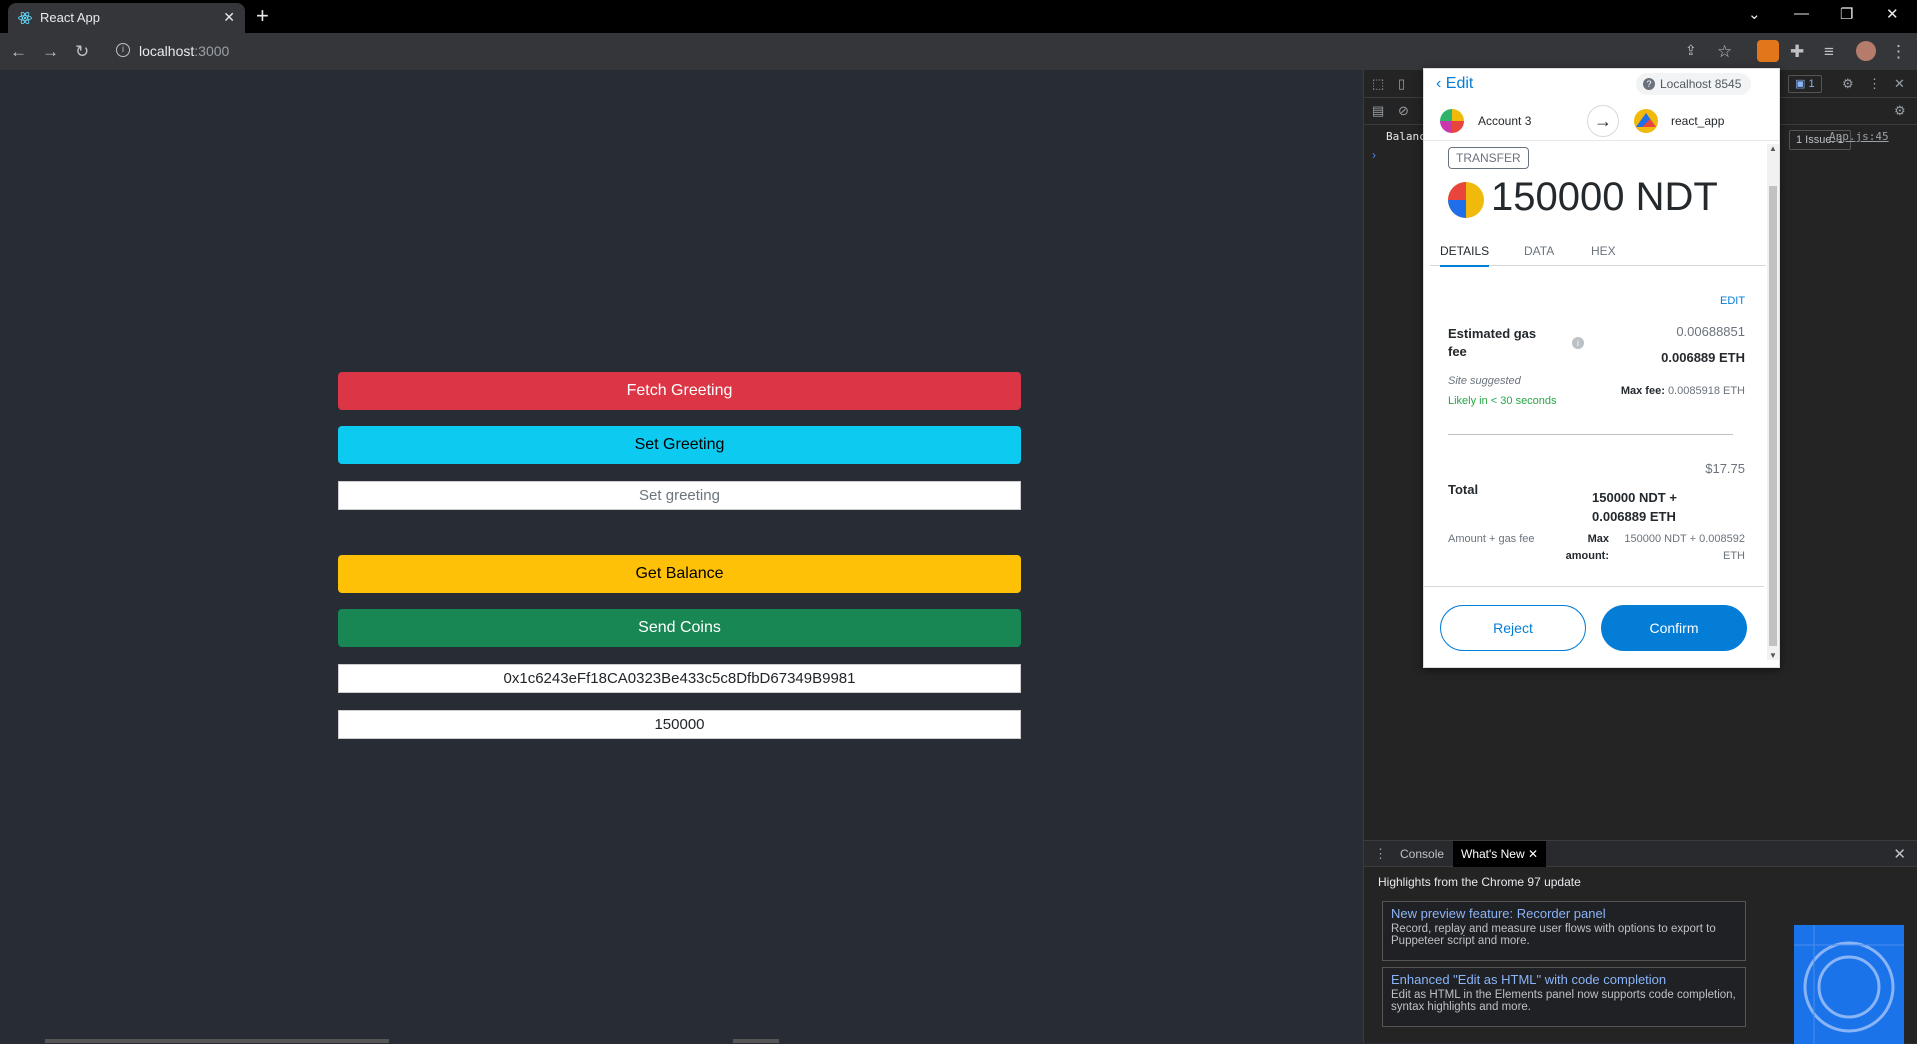 Image resolution: width=1917 pixels, height=1044 pixels. What do you see at coordinates (1378, 111) in the screenshot?
I see `sidebar-toggle-icon: ▤` at bounding box center [1378, 111].